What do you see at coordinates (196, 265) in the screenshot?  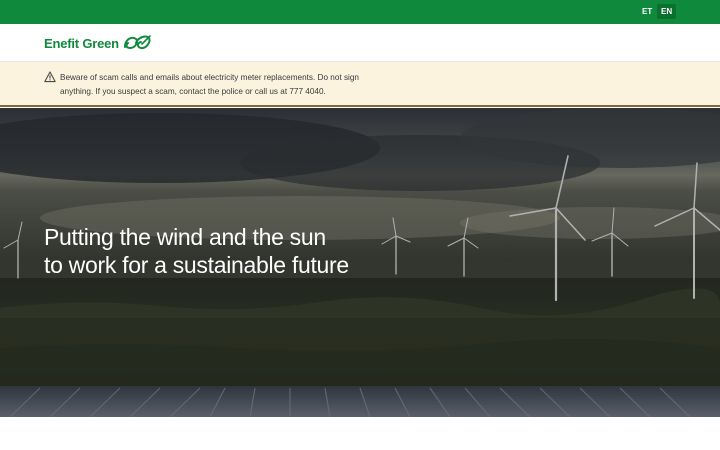 I see `hero-title-line-2: to work for a sustainable future` at bounding box center [196, 265].